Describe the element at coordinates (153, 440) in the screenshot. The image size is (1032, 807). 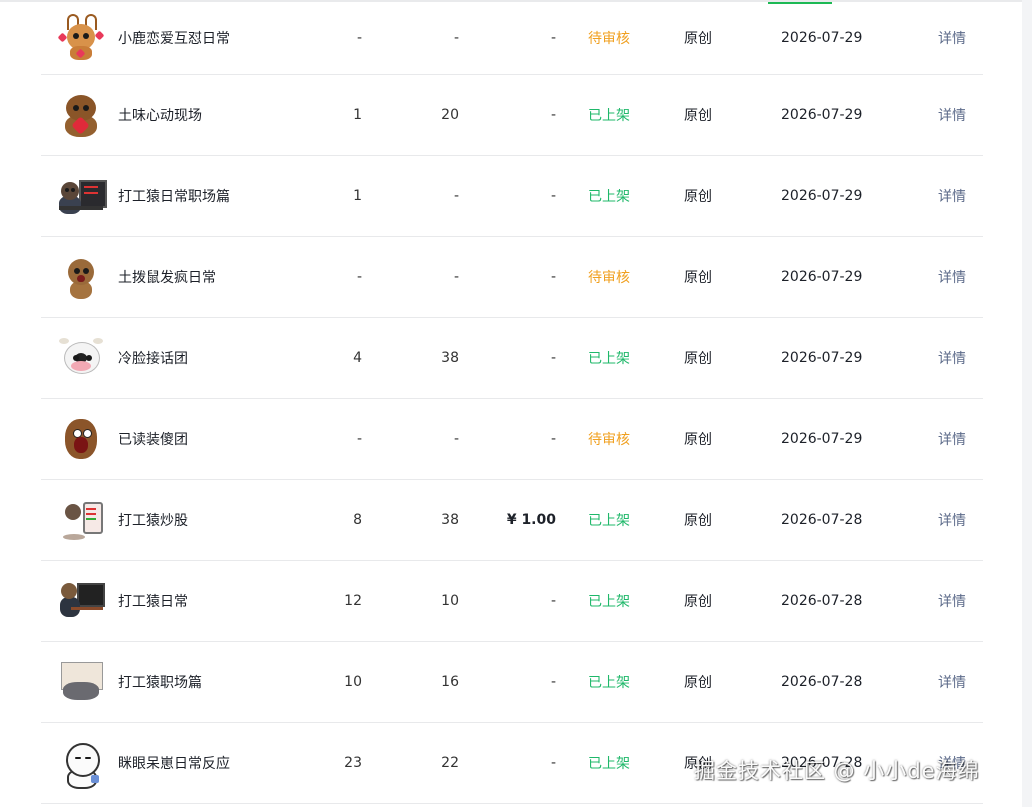
I see `pack-name: 已读装傻团` at that location.